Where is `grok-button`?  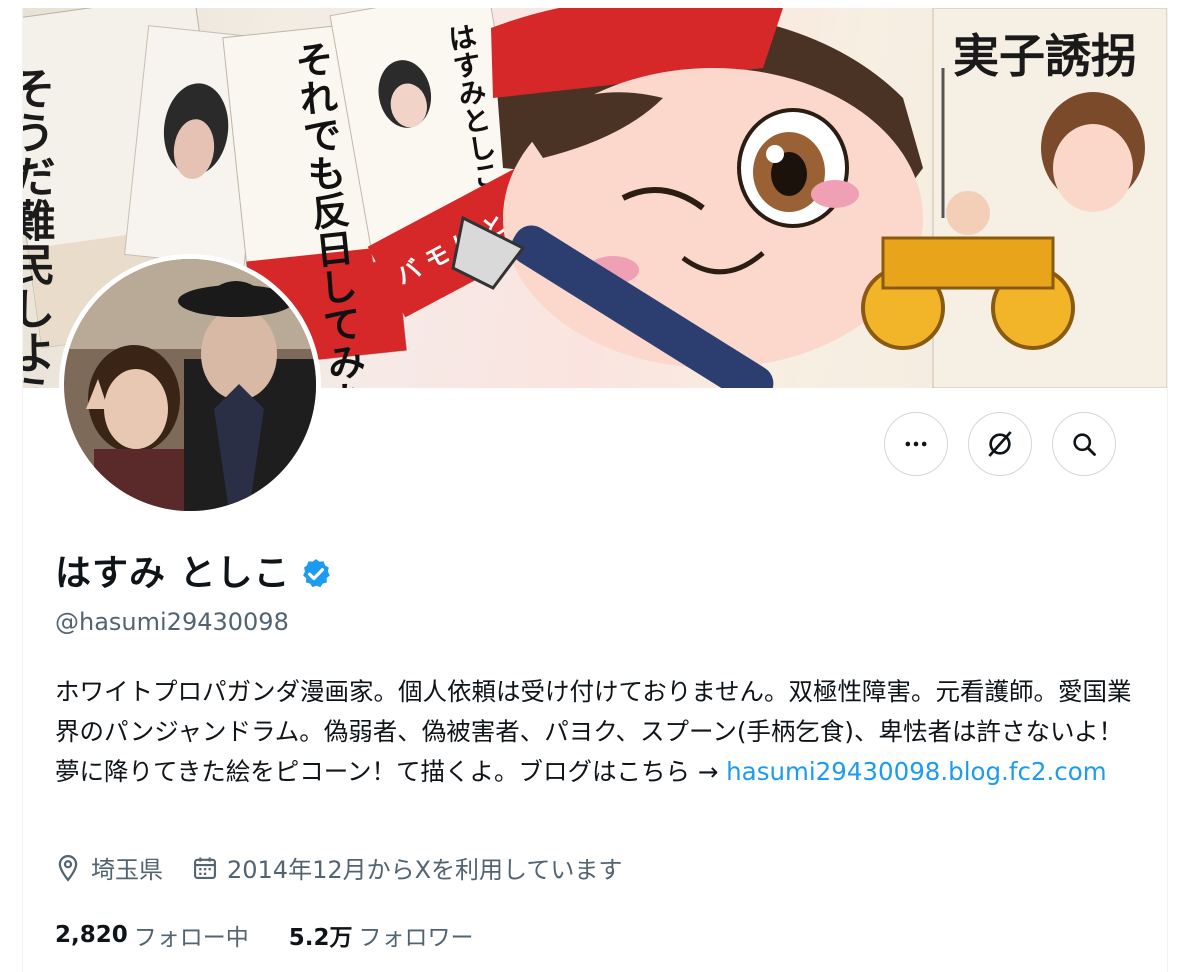
grok-button is located at coordinates (1000, 444).